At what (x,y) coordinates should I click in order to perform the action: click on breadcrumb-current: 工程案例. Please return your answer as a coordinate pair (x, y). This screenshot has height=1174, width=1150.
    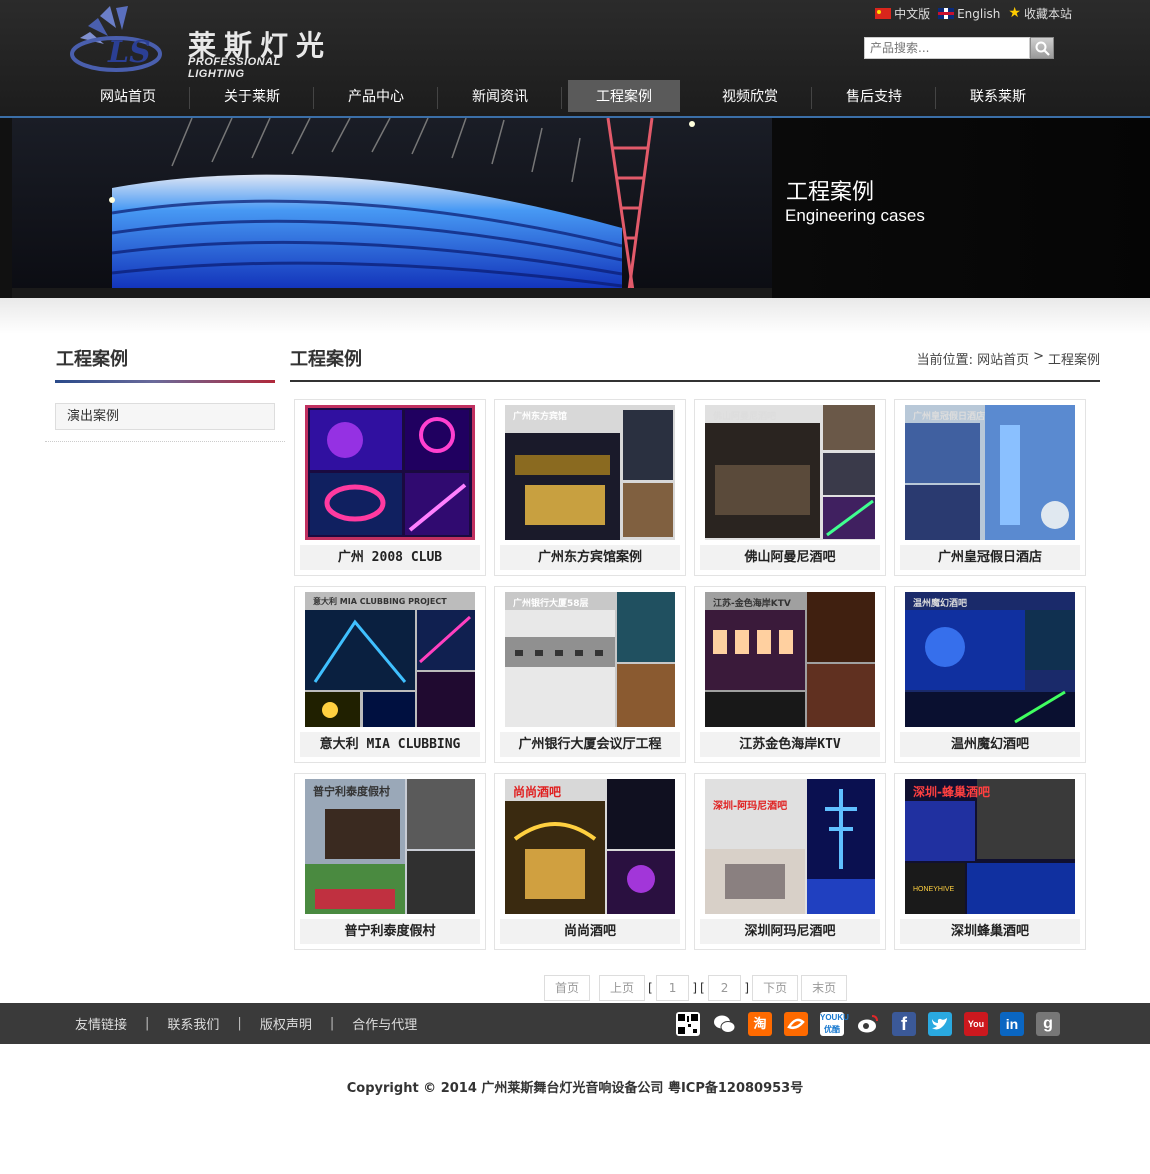
    Looking at the image, I should click on (1074, 358).